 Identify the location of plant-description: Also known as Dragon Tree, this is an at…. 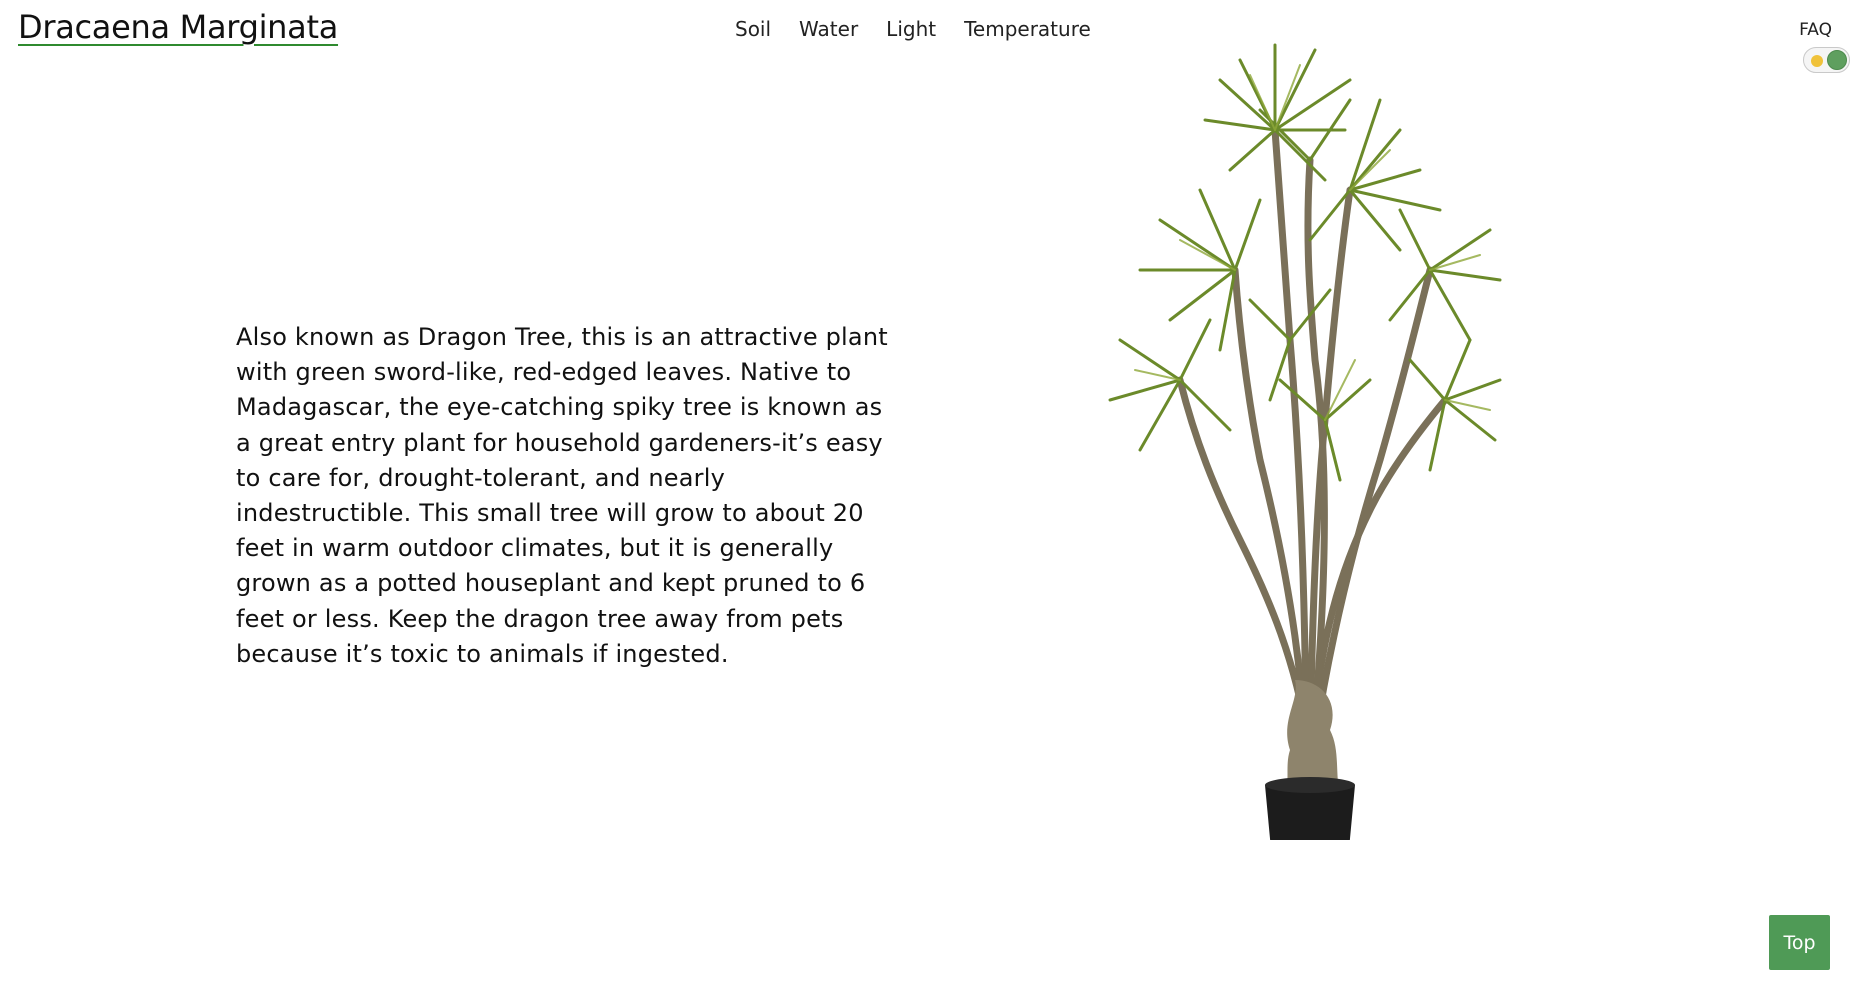
(562, 495).